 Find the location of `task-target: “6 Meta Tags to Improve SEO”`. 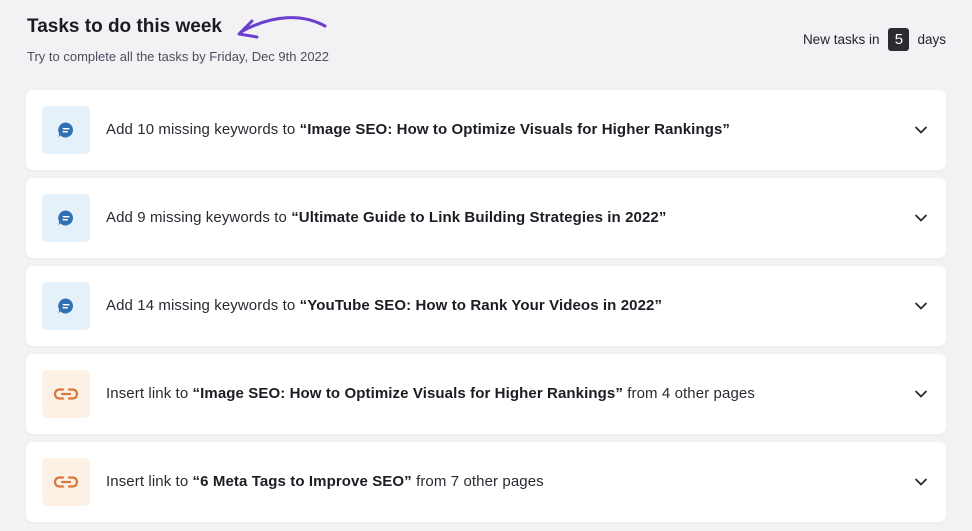

task-target: “6 Meta Tags to Improve SEO” is located at coordinates (302, 481).